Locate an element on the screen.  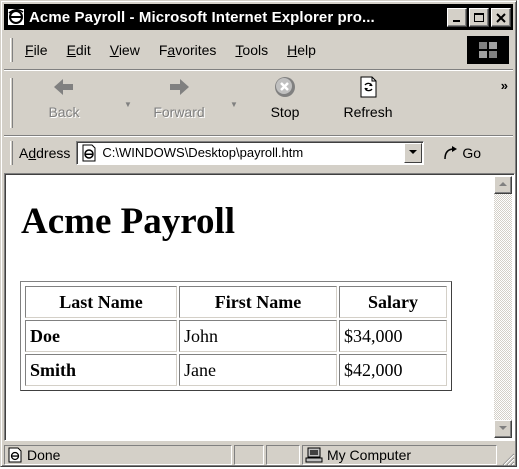
throbber is located at coordinates (488, 50).